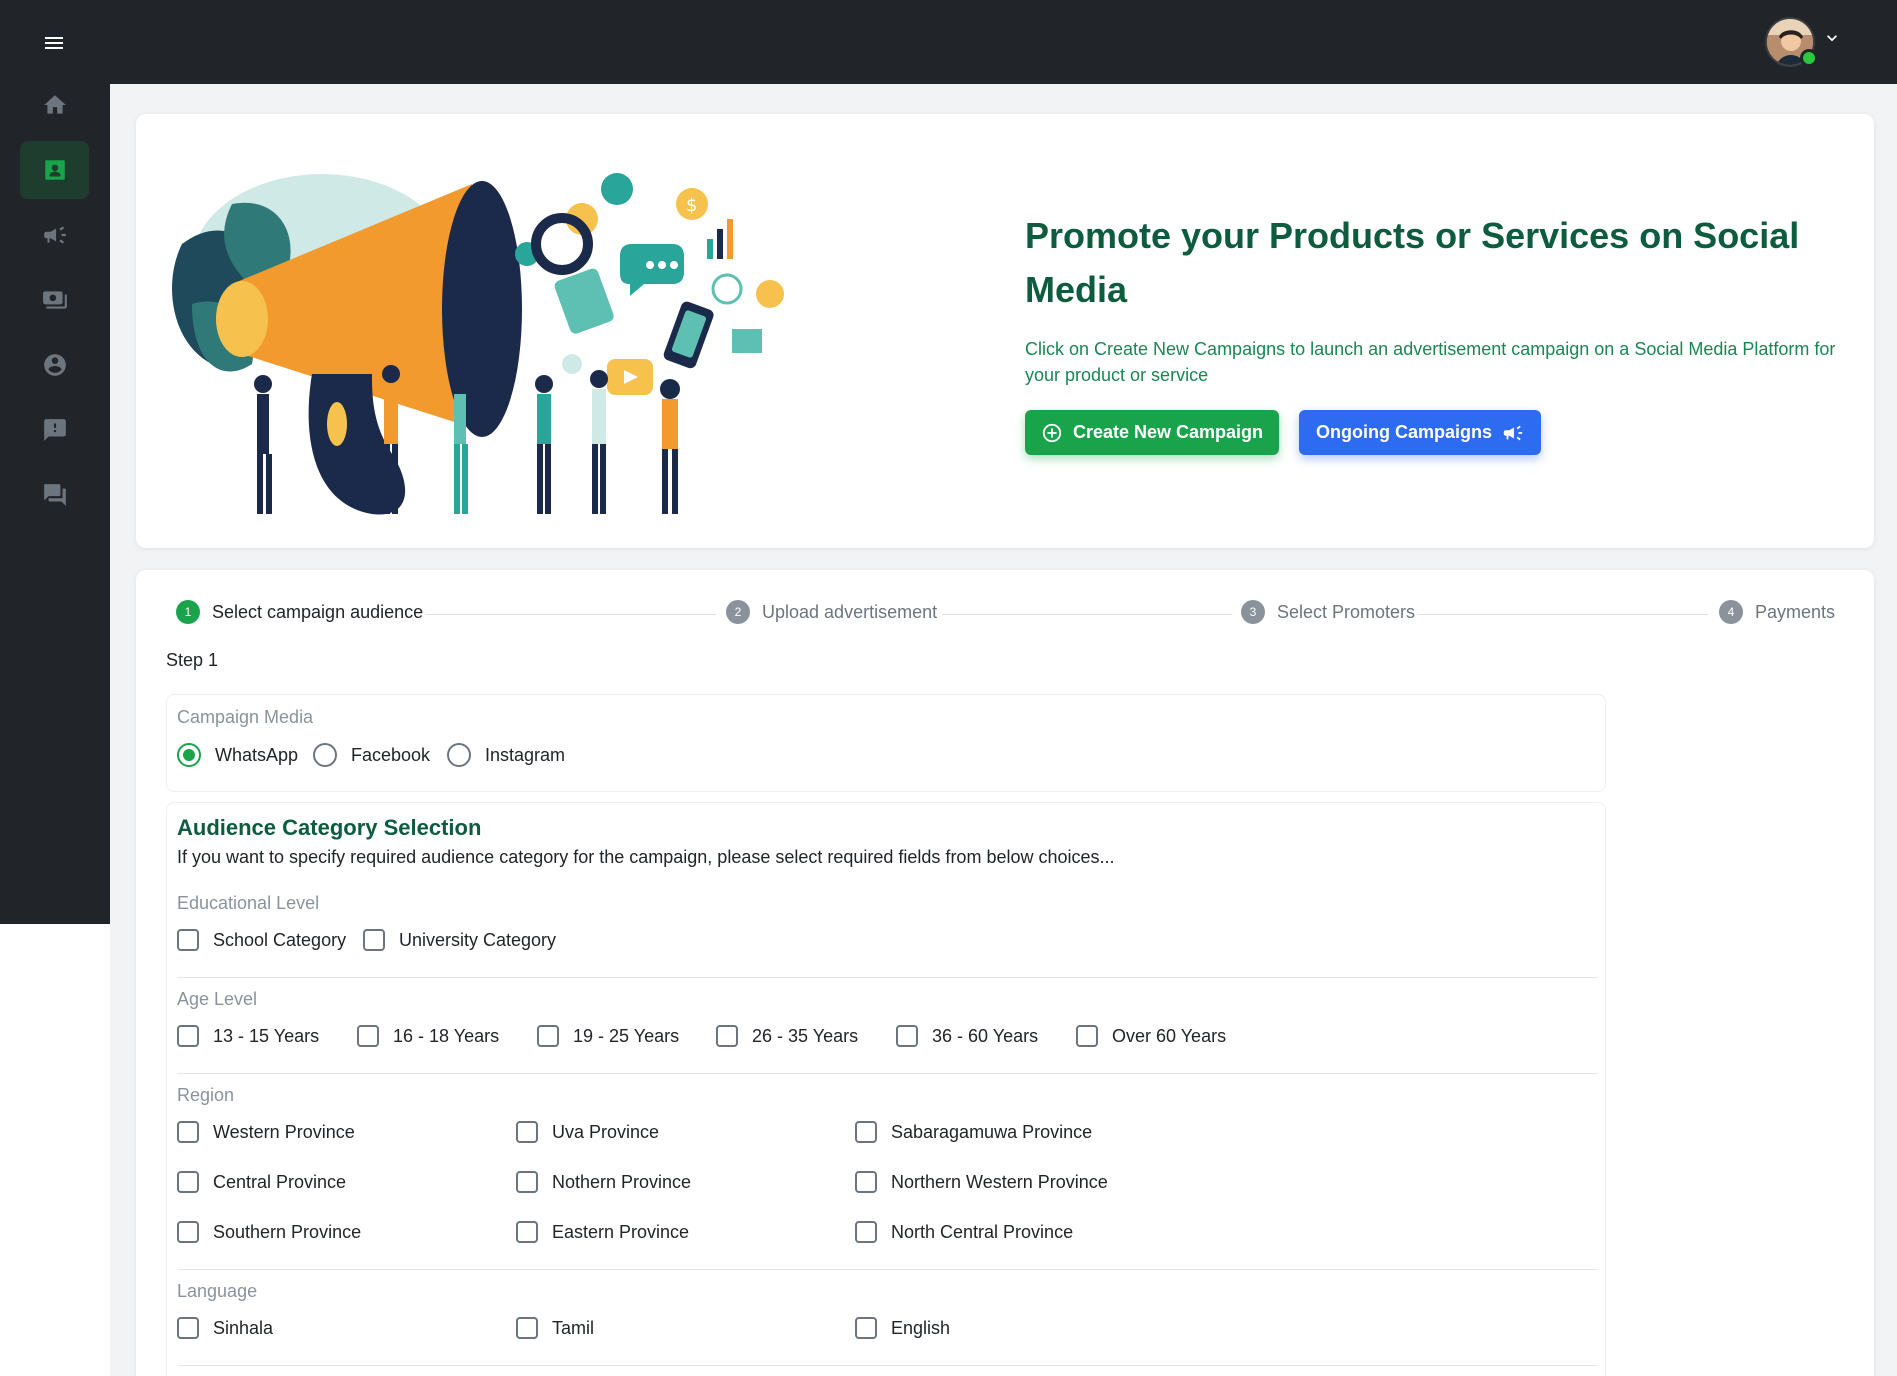 This screenshot has width=1897, height=1376. I want to click on checkbox-label: 16 - 18 Years, so click(446, 1035).